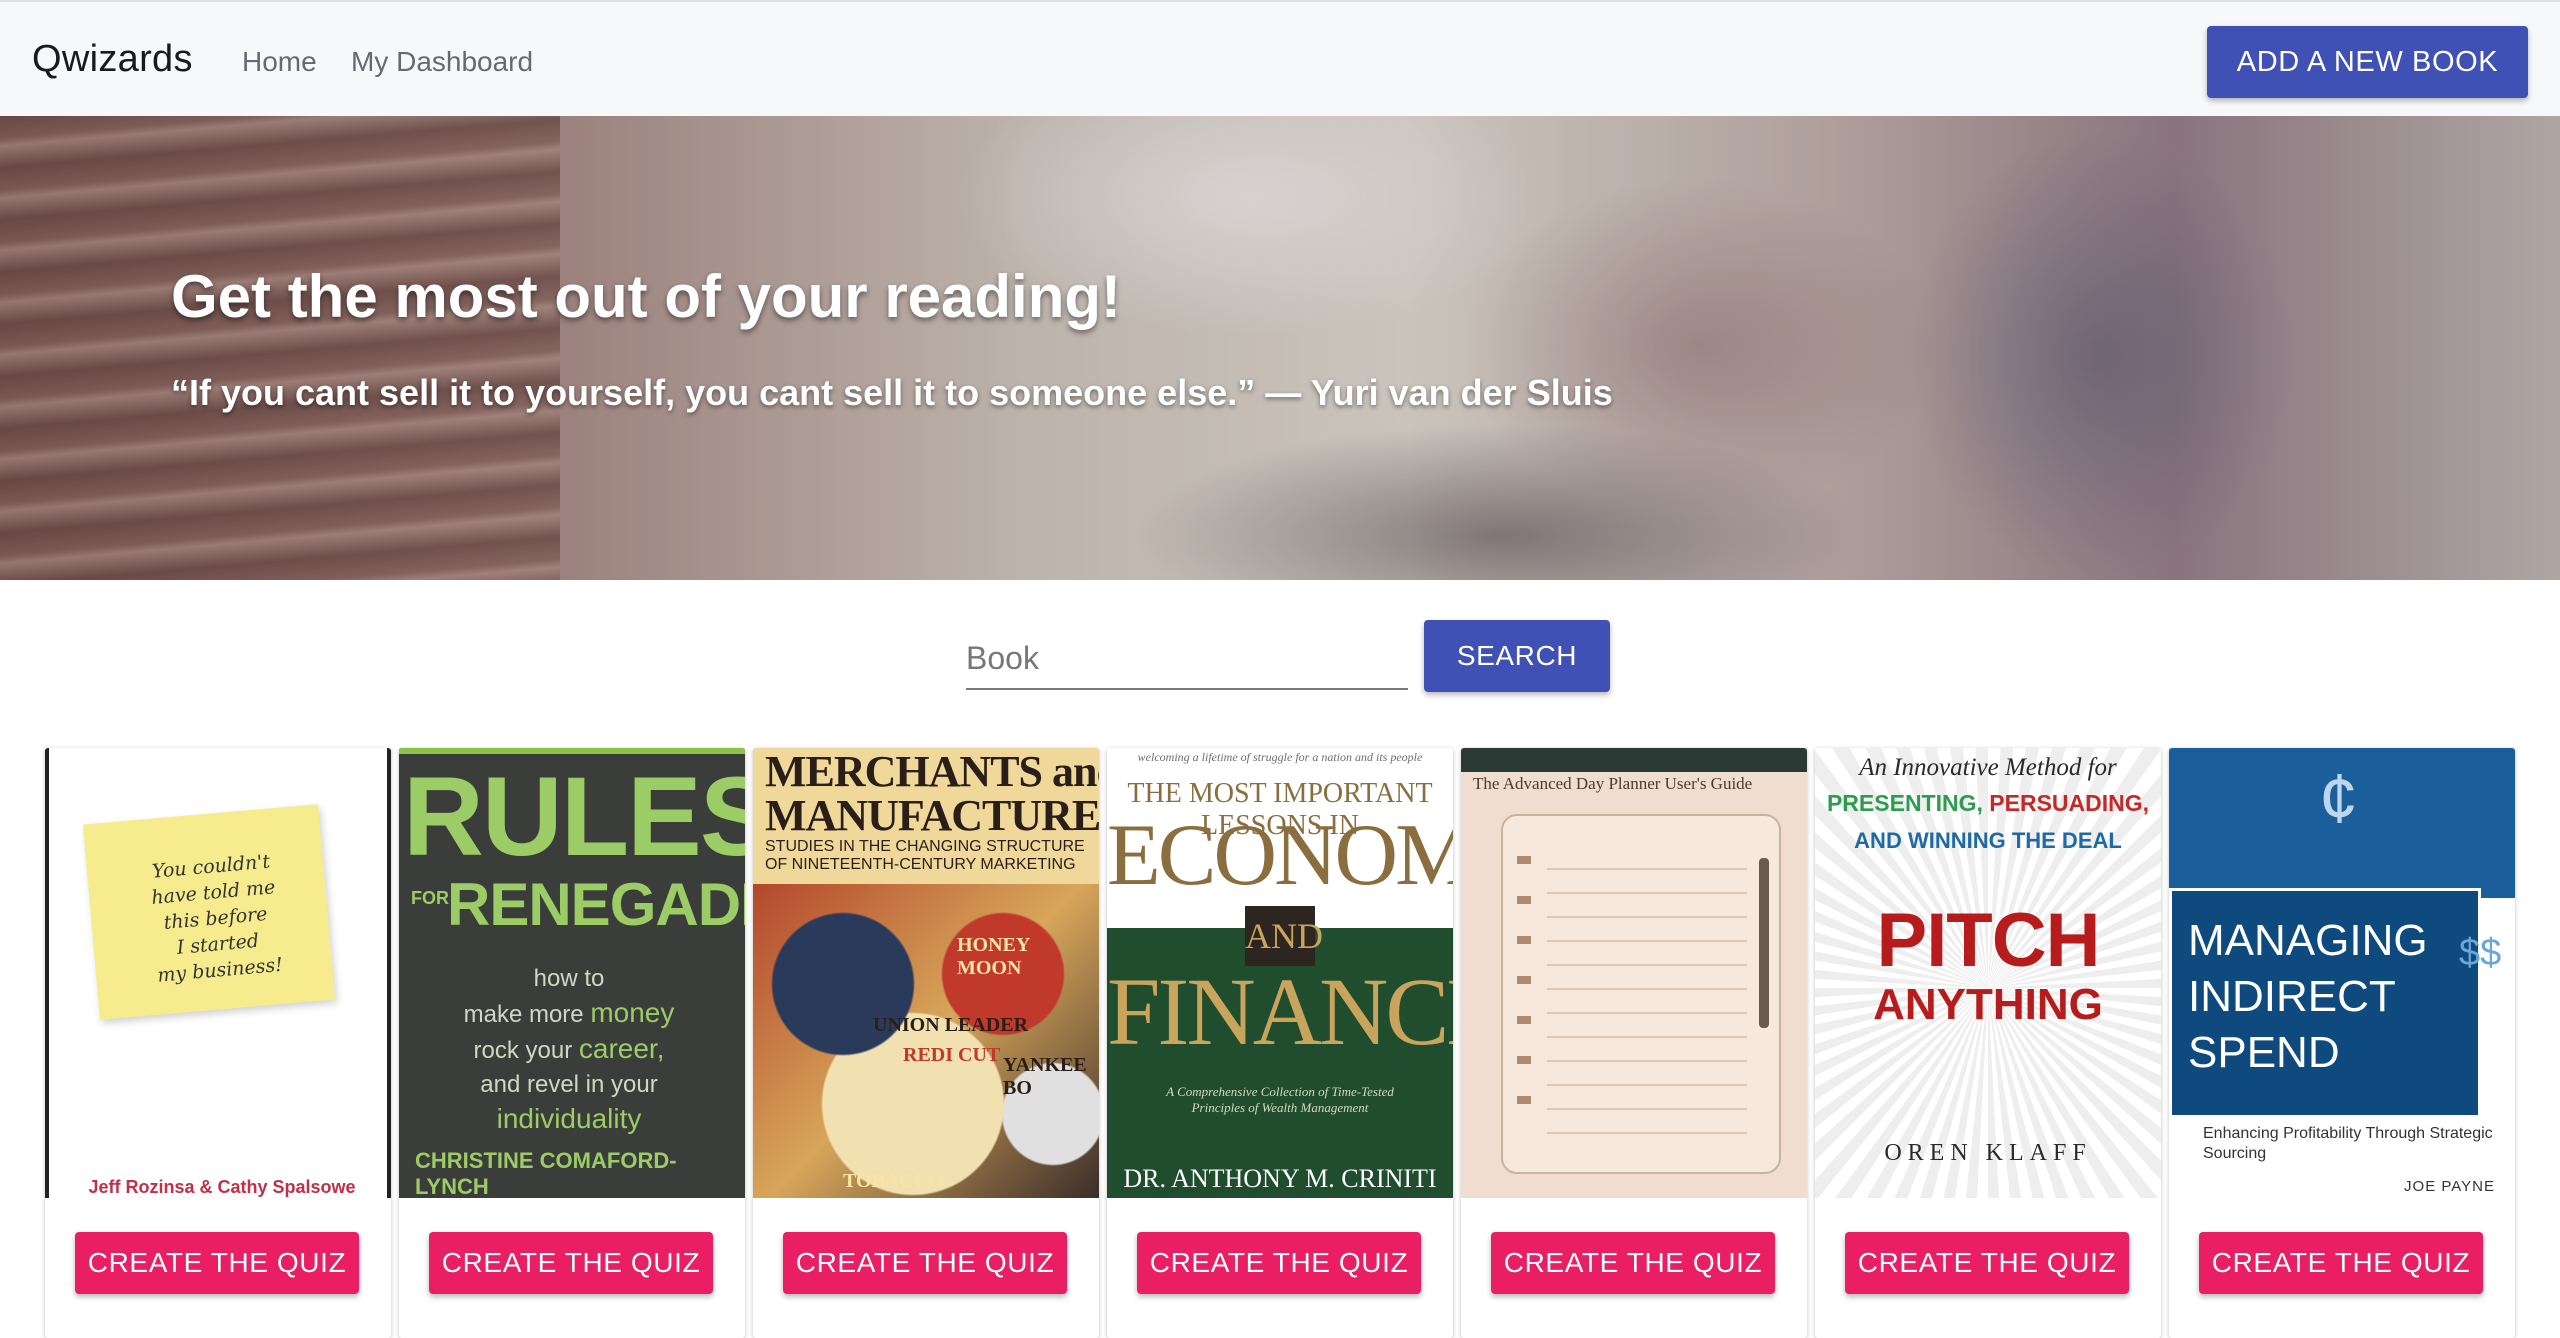  I want to click on book-cover-title: RULES, so click(574, 816).